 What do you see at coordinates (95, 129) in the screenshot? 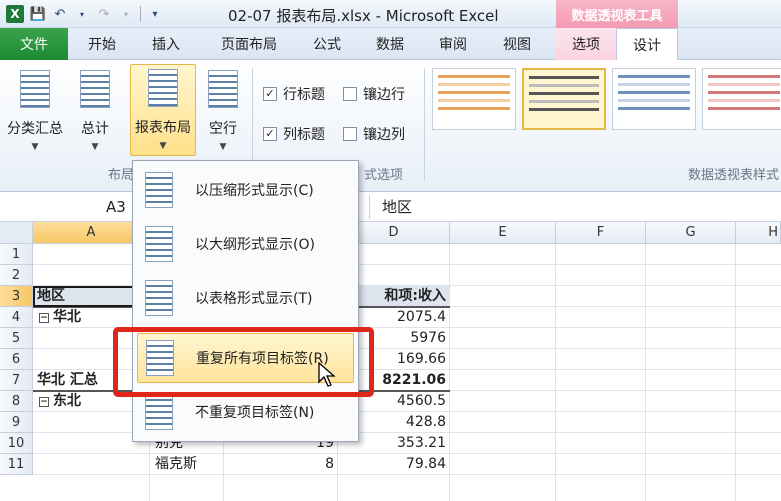
I see `grand-totals-label: 总计` at bounding box center [95, 129].